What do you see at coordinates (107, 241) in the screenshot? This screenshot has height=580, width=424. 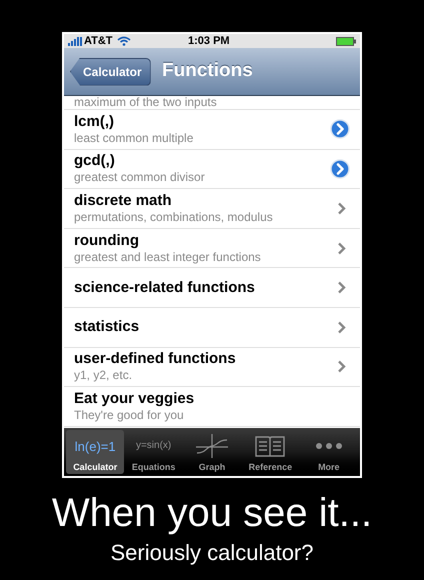 I see `row-title: rounding` at bounding box center [107, 241].